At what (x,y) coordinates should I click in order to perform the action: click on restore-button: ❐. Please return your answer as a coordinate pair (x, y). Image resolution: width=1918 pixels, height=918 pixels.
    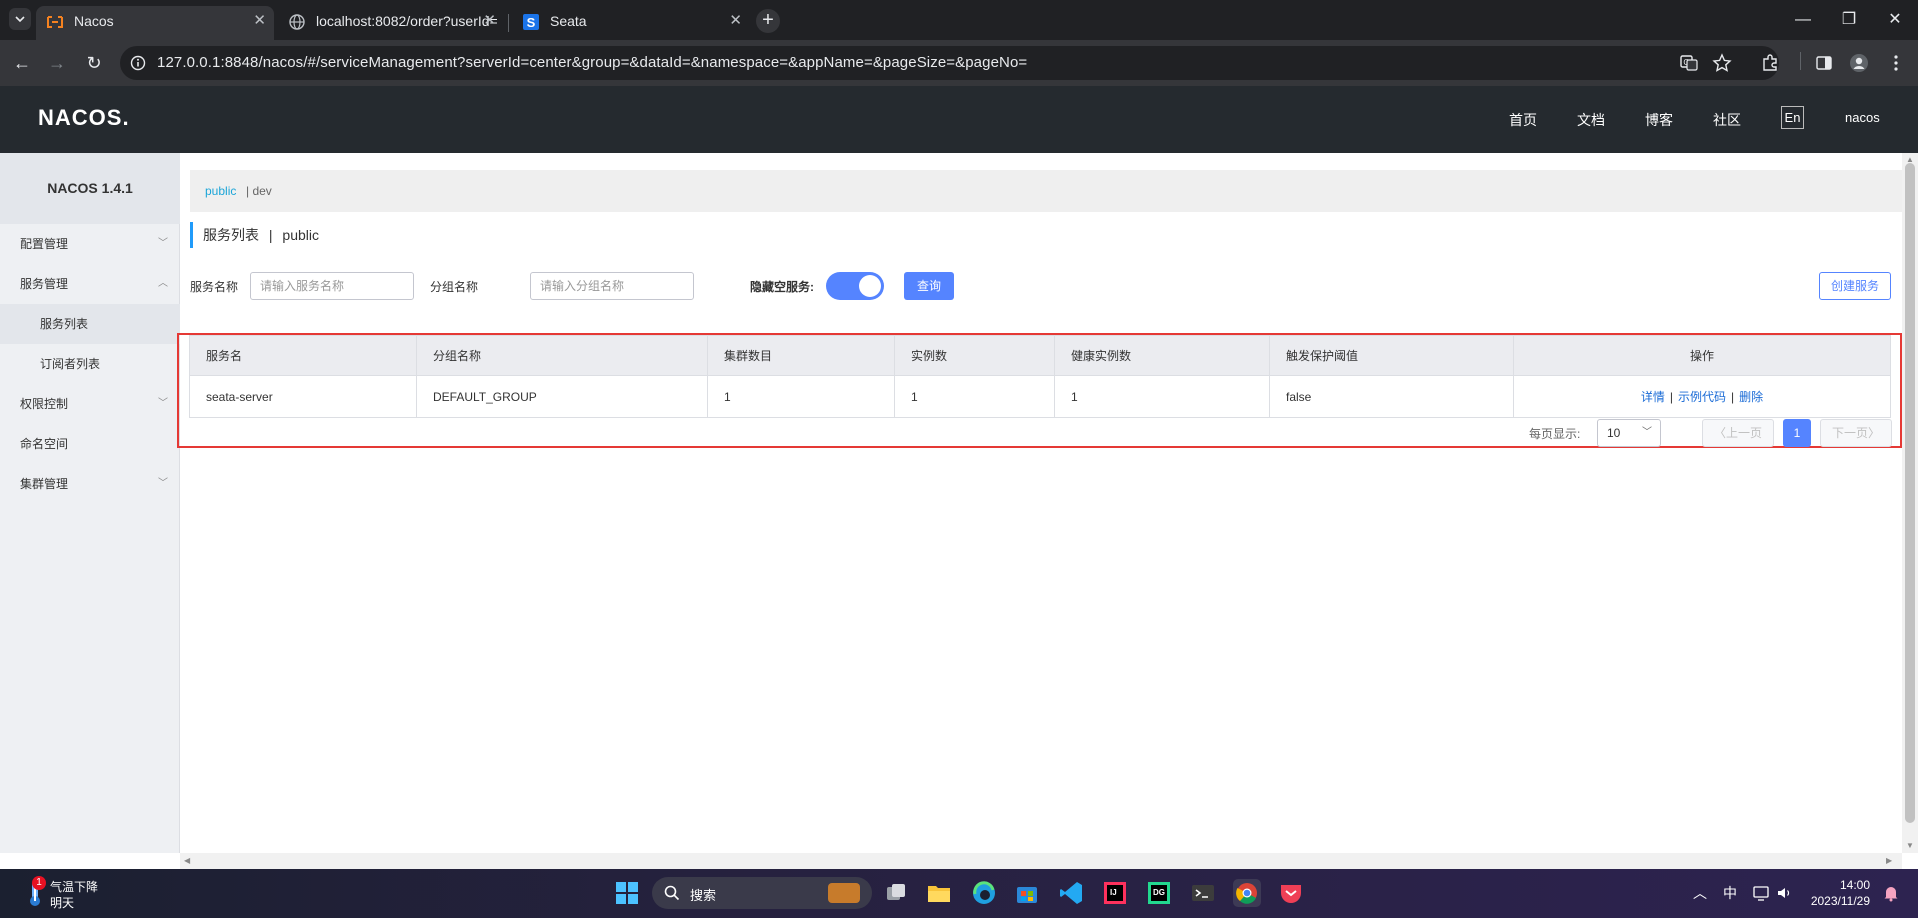
    Looking at the image, I should click on (1849, 20).